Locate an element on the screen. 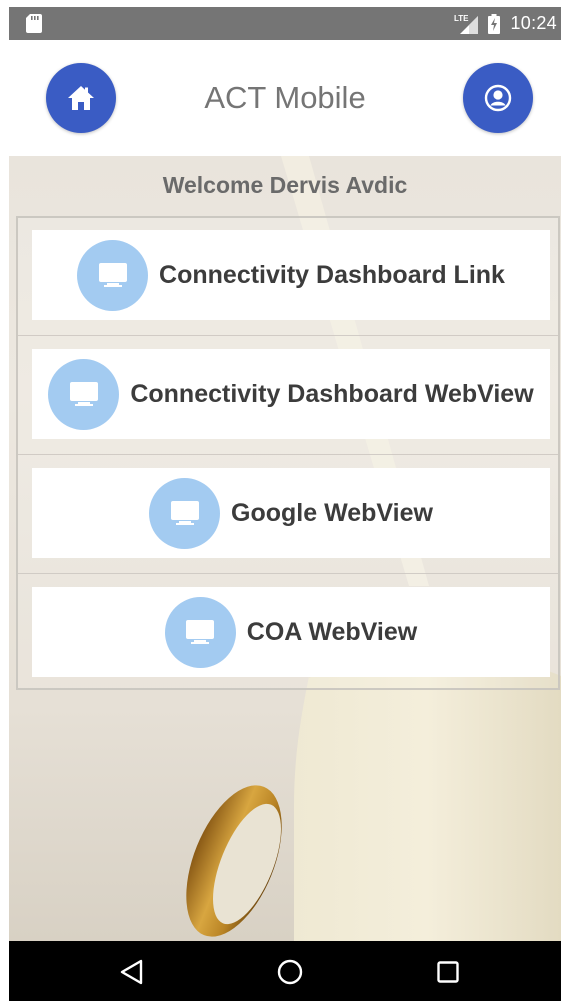 The width and height of the screenshot is (561, 1001). recents-button is located at coordinates (448, 972).